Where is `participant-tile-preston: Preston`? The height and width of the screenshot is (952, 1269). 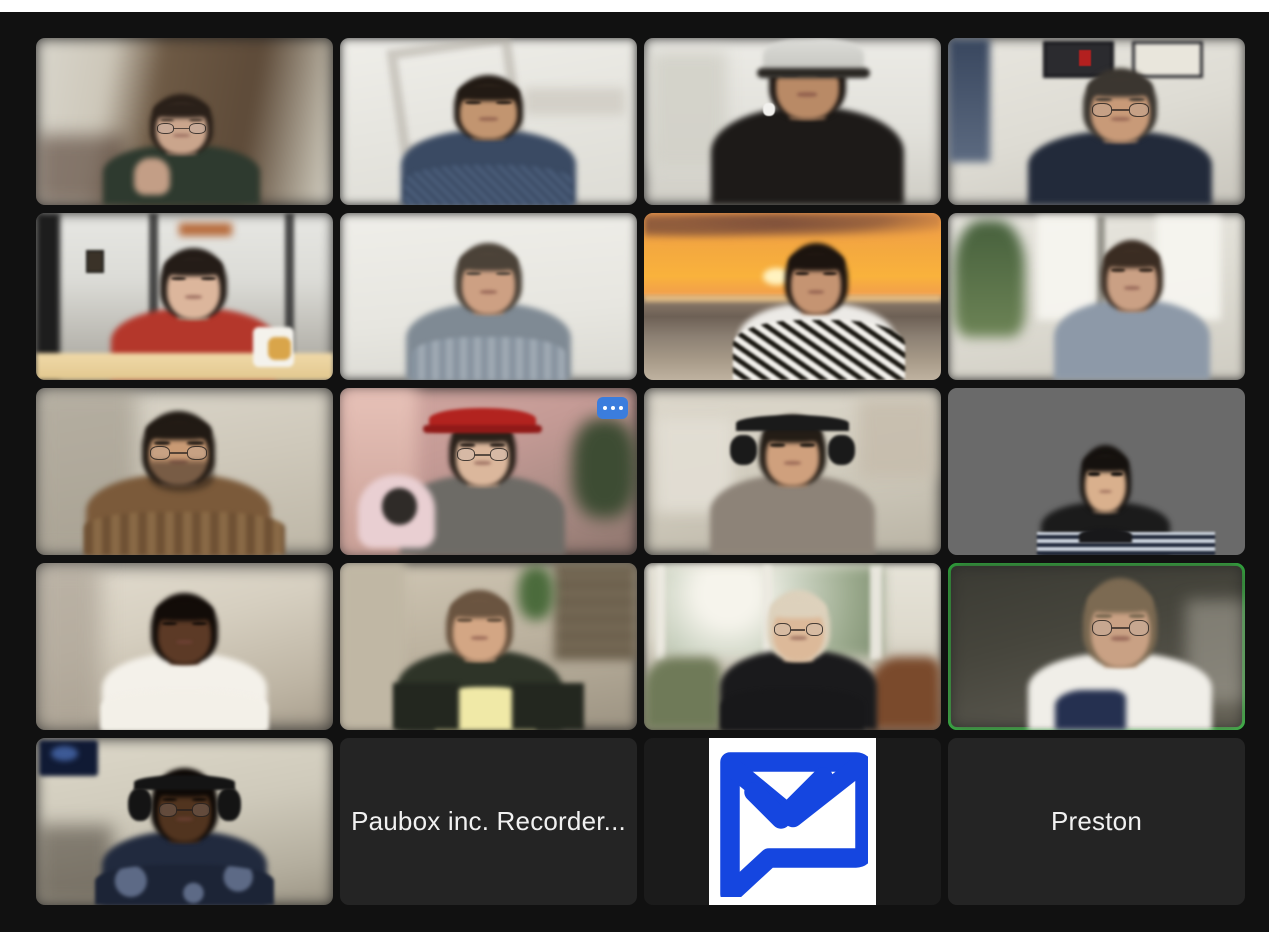 participant-tile-preston: Preston is located at coordinates (1096, 821).